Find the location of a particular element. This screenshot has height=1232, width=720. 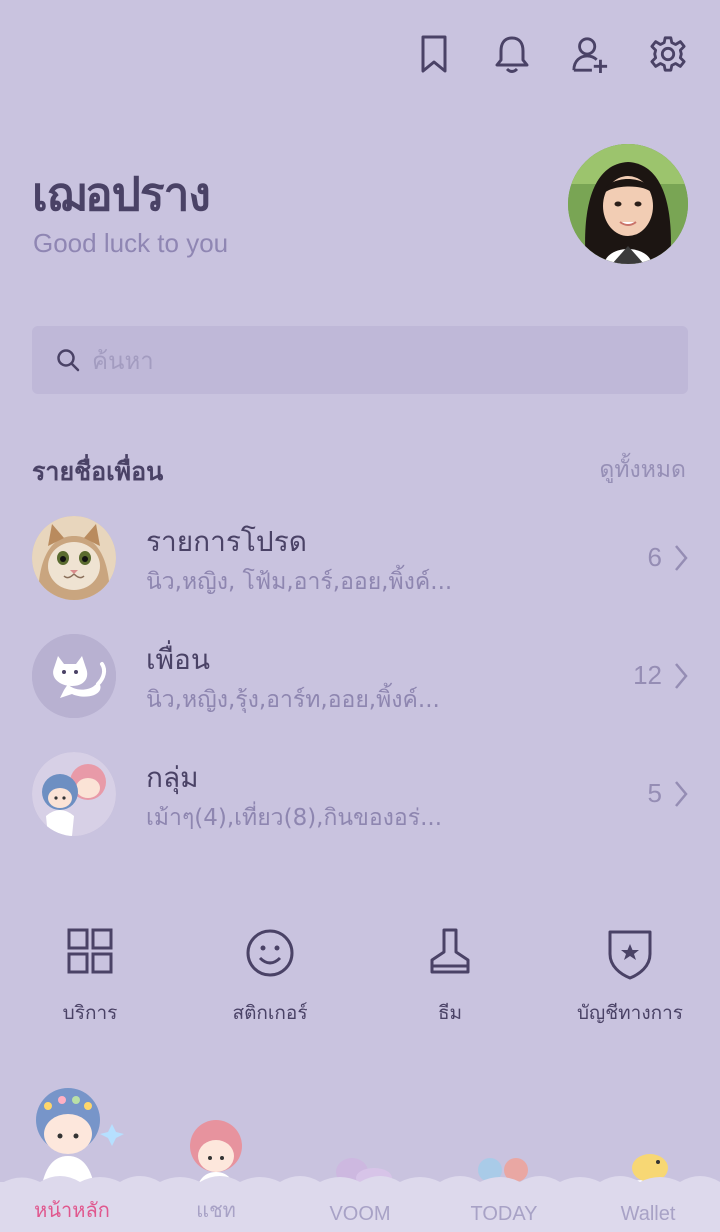

list-item-title: กลุ่ม is located at coordinates (172, 777).